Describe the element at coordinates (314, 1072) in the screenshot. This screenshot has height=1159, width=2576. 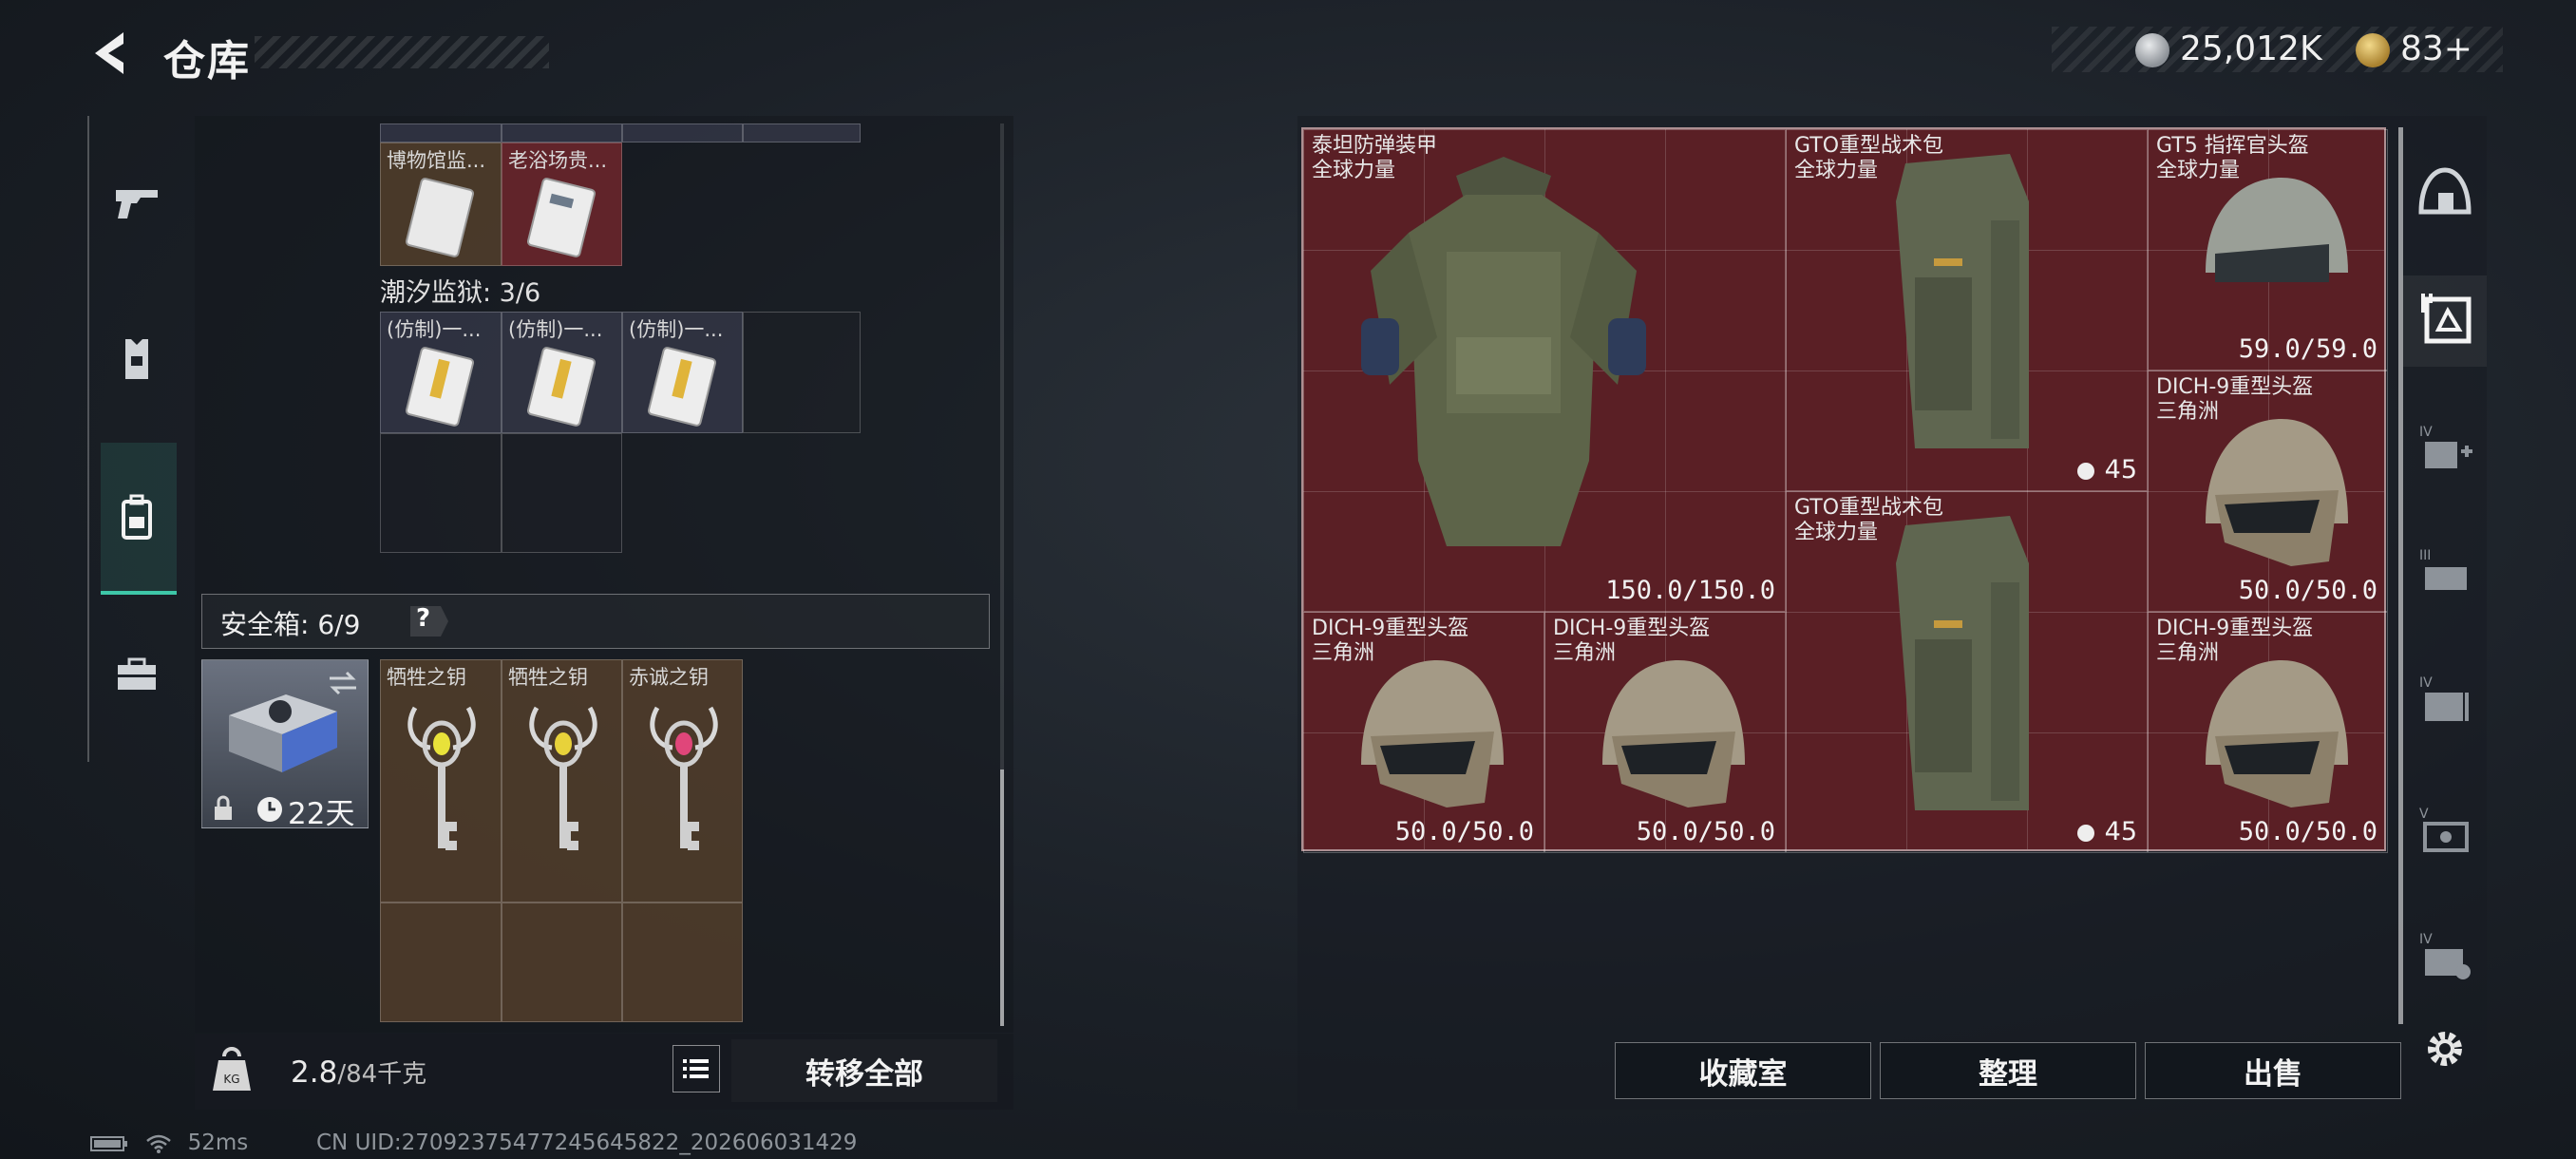
I see `weight-current: 2.8` at that location.